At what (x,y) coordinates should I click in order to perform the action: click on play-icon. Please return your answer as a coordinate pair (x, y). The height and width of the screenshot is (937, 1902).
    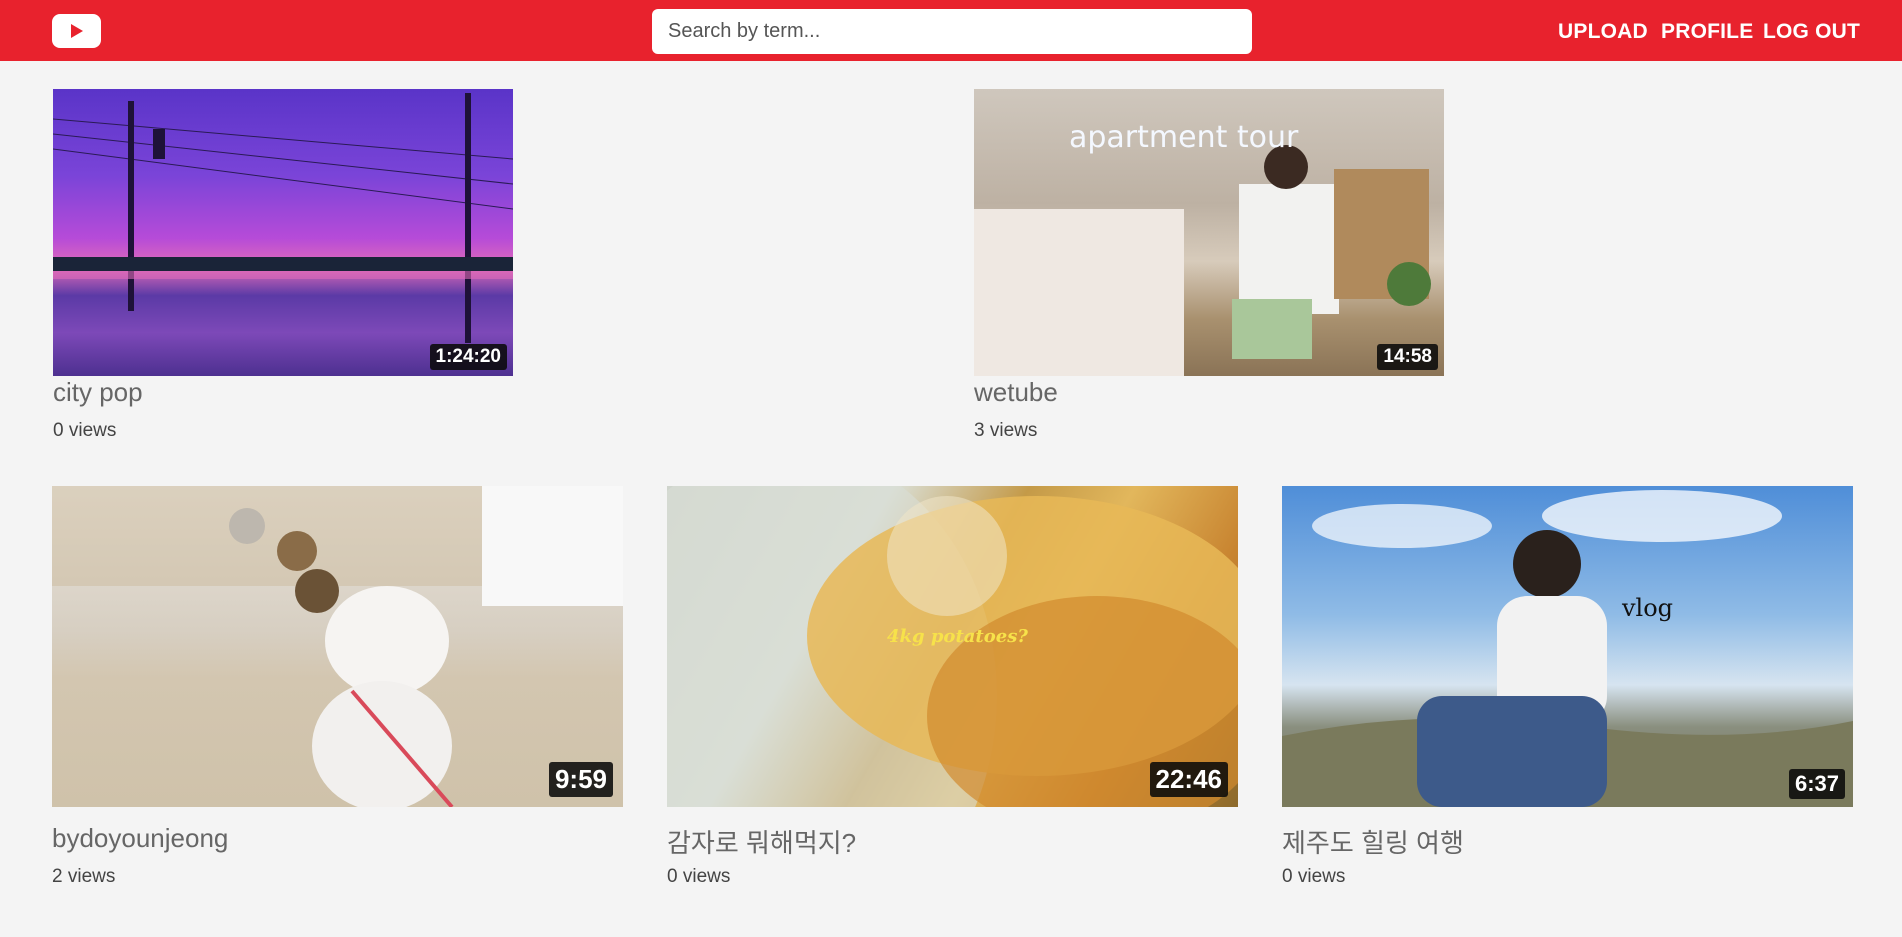
    Looking at the image, I should click on (77, 31).